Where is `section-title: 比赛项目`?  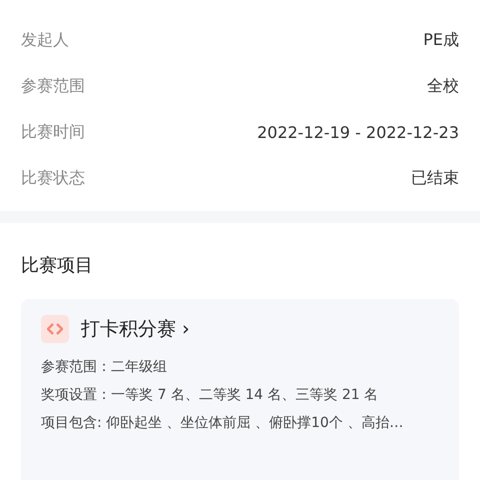
section-title: 比赛项目 is located at coordinates (57, 266).